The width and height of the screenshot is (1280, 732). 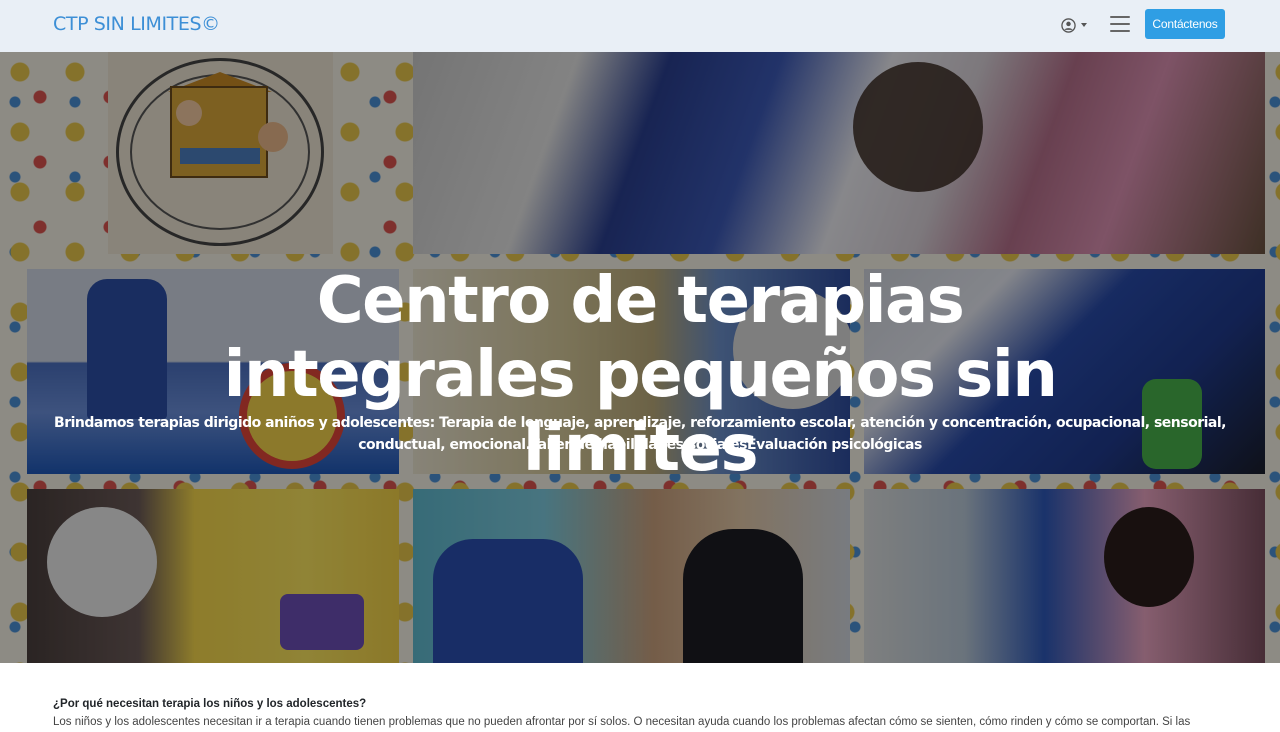 I want to click on user-menu-dropdown, so click(x=1076, y=25).